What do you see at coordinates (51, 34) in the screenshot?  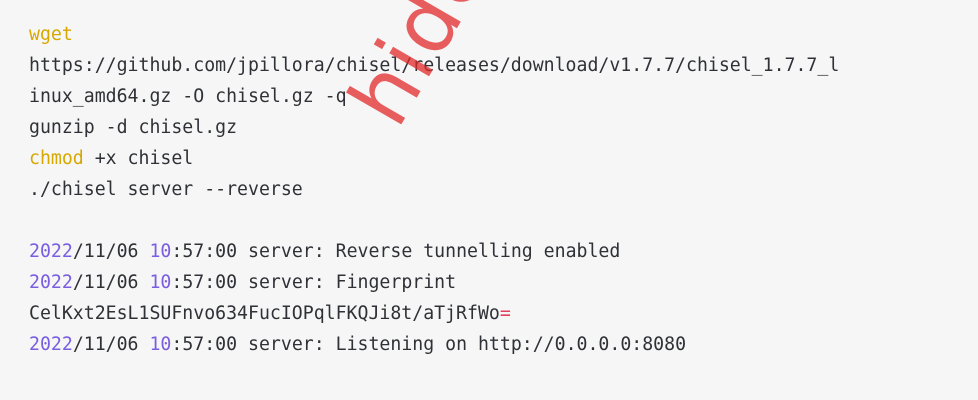 I see `keyword-wget: wget` at bounding box center [51, 34].